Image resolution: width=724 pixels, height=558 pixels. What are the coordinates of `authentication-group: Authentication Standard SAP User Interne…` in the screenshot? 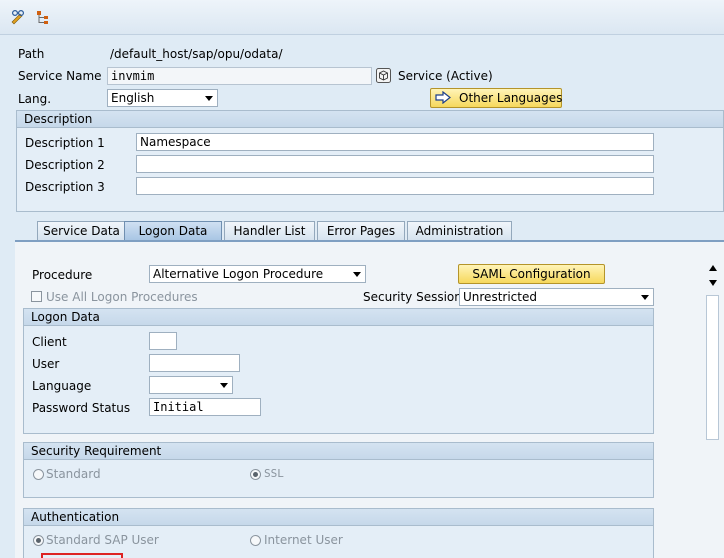 It's located at (338, 533).